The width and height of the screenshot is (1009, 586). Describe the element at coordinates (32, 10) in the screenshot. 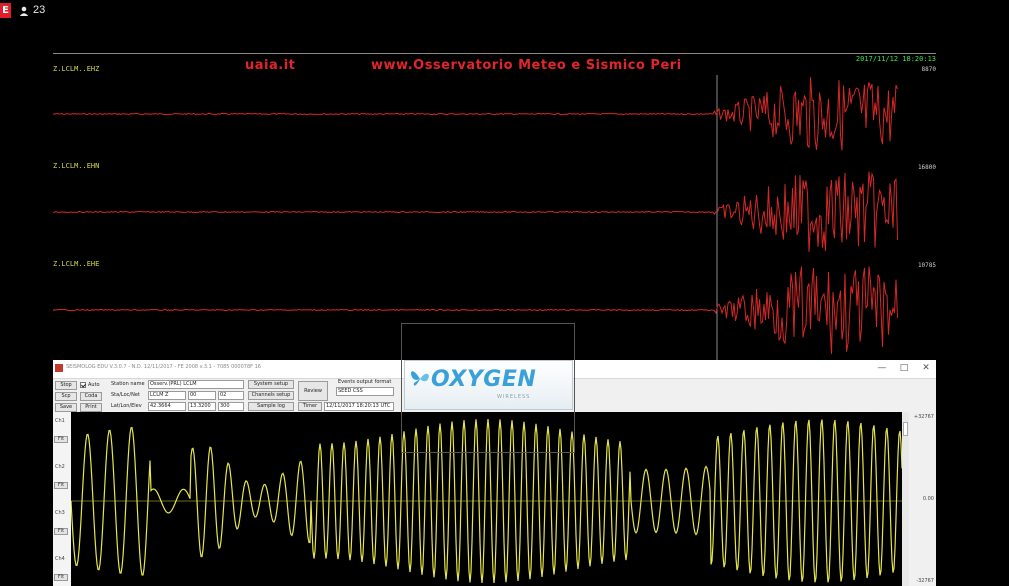

I see `viewer-count: 23` at that location.